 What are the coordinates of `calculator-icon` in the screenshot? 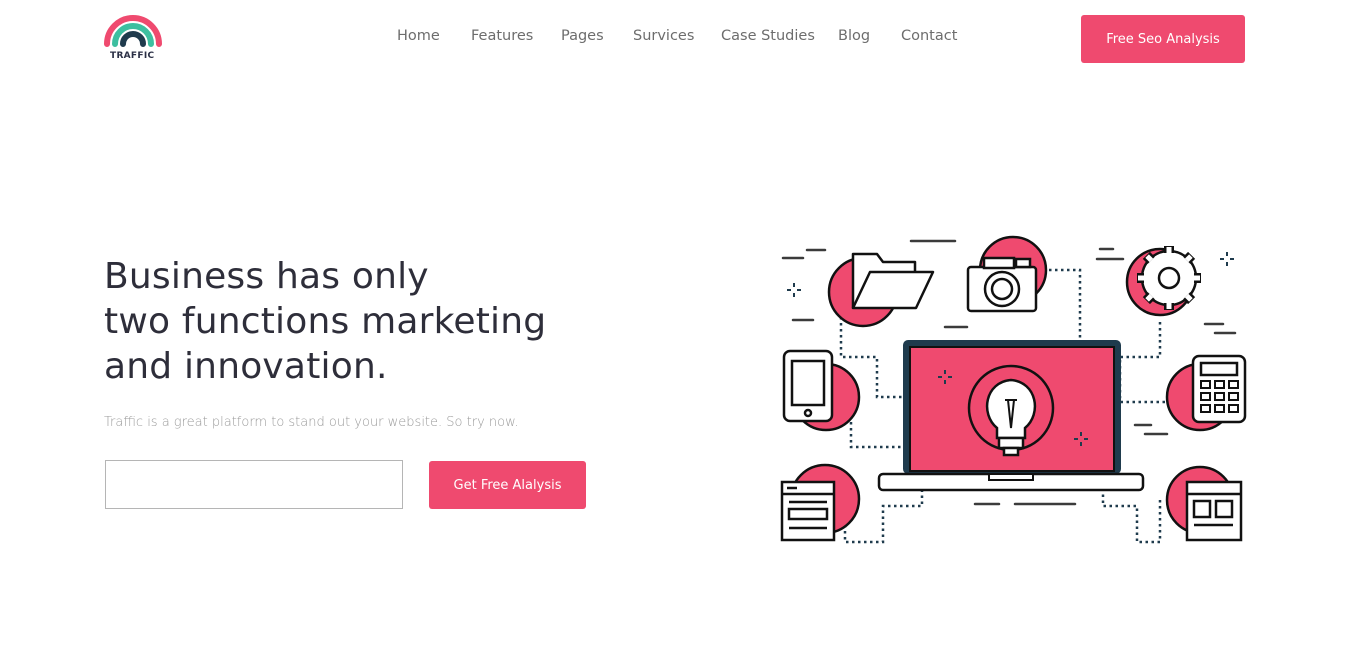 It's located at (1219, 389).